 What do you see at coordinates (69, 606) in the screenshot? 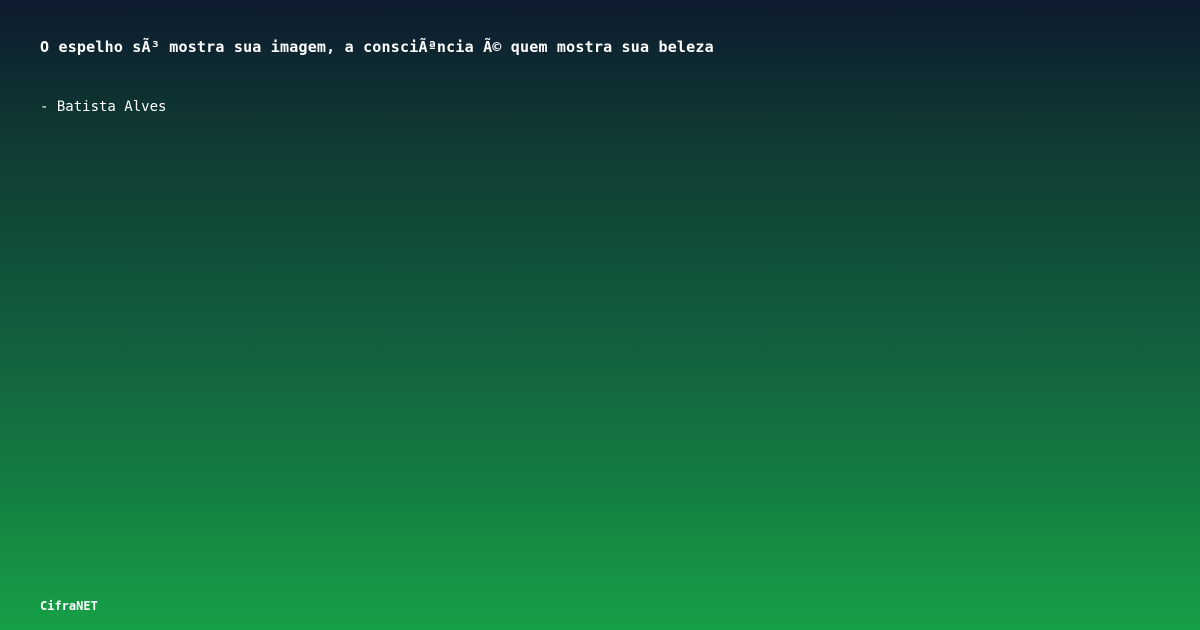
I see `brand-name: CifraNET` at bounding box center [69, 606].